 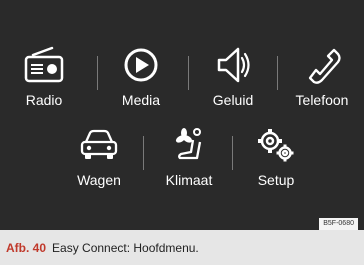 What do you see at coordinates (324, 66) in the screenshot?
I see `phone-icon` at bounding box center [324, 66].